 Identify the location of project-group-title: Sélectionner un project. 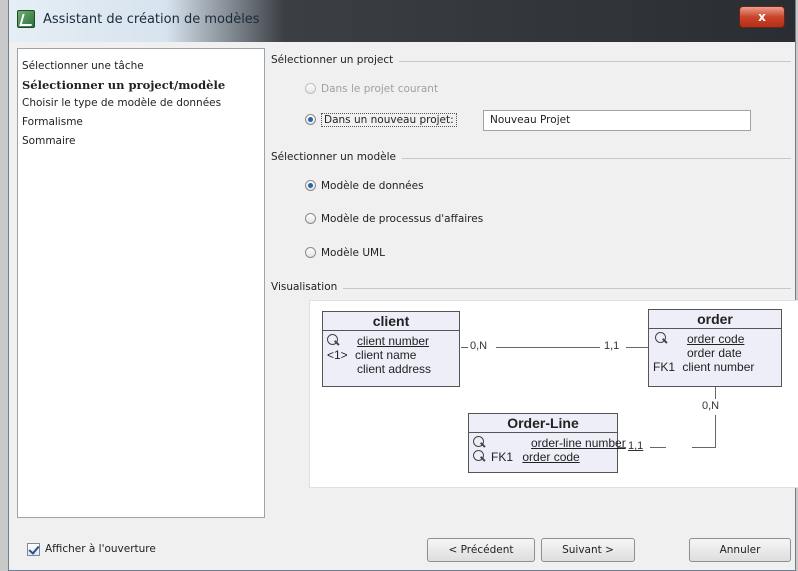
(335, 60).